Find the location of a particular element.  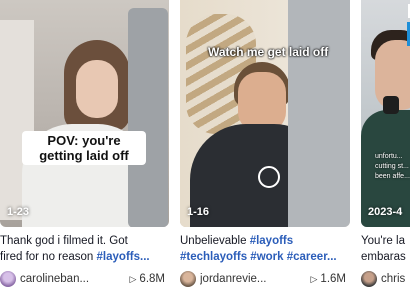

view-count: ▷ 1.6M is located at coordinates (331, 279).